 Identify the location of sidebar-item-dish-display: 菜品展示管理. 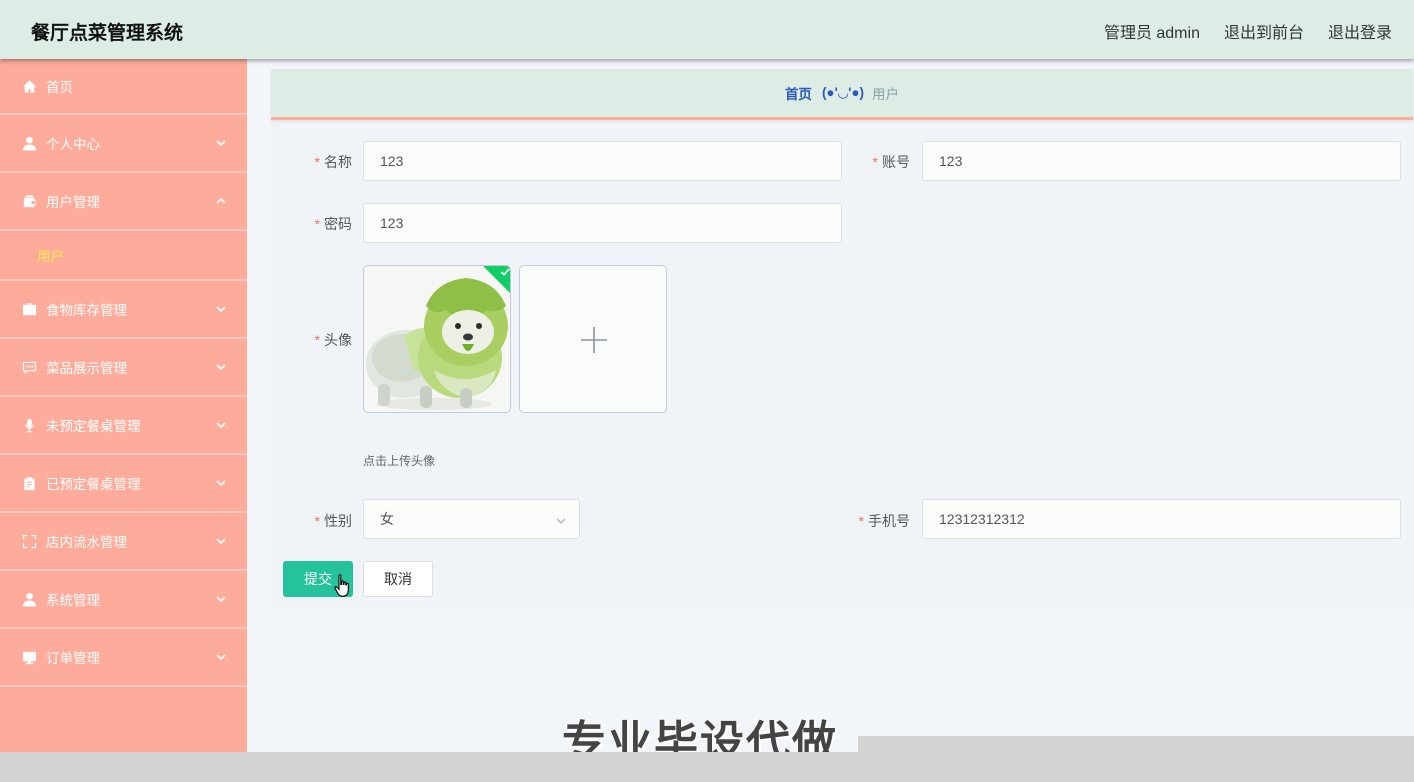
(123, 368).